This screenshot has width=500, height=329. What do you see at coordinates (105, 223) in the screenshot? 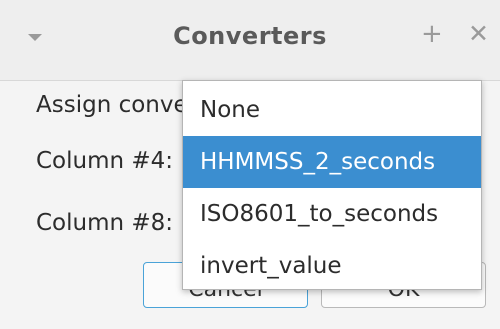
I see `column-8-label: Column #8:` at bounding box center [105, 223].